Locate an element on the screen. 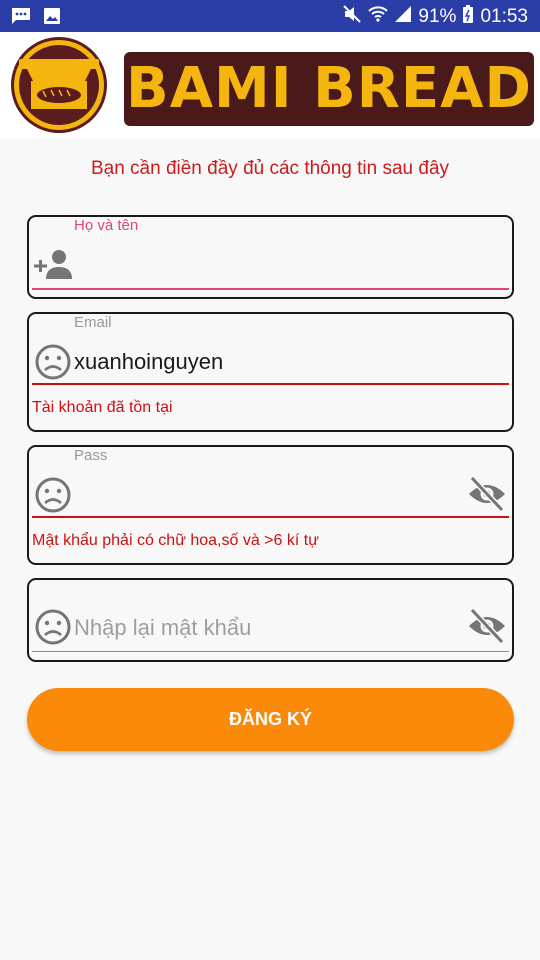 This screenshot has width=540, height=960. fullname-label: Họ và tên is located at coordinates (106, 225).